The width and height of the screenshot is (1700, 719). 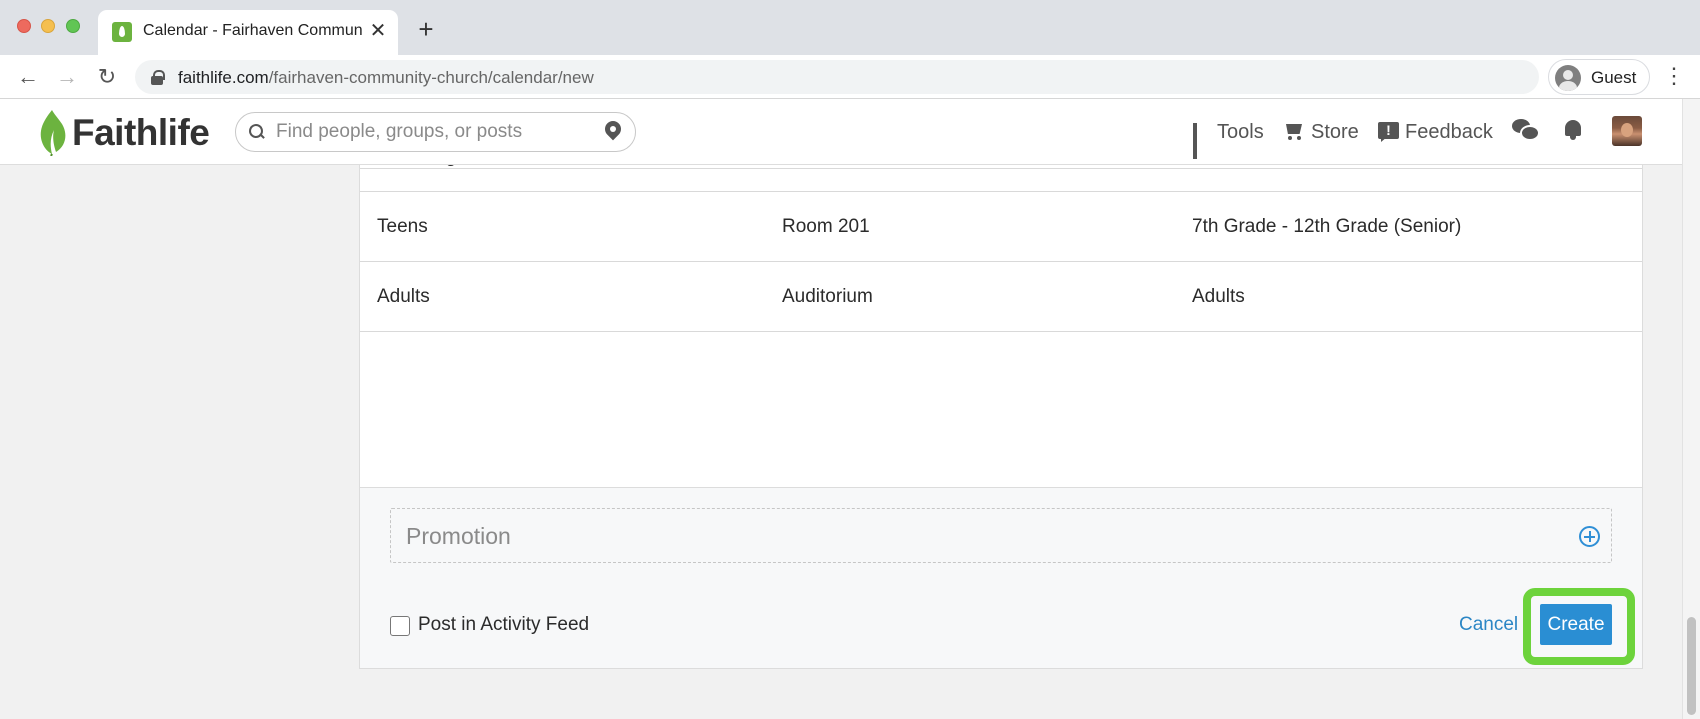 What do you see at coordinates (1568, 78) in the screenshot?
I see `profile-avatar-icon` at bounding box center [1568, 78].